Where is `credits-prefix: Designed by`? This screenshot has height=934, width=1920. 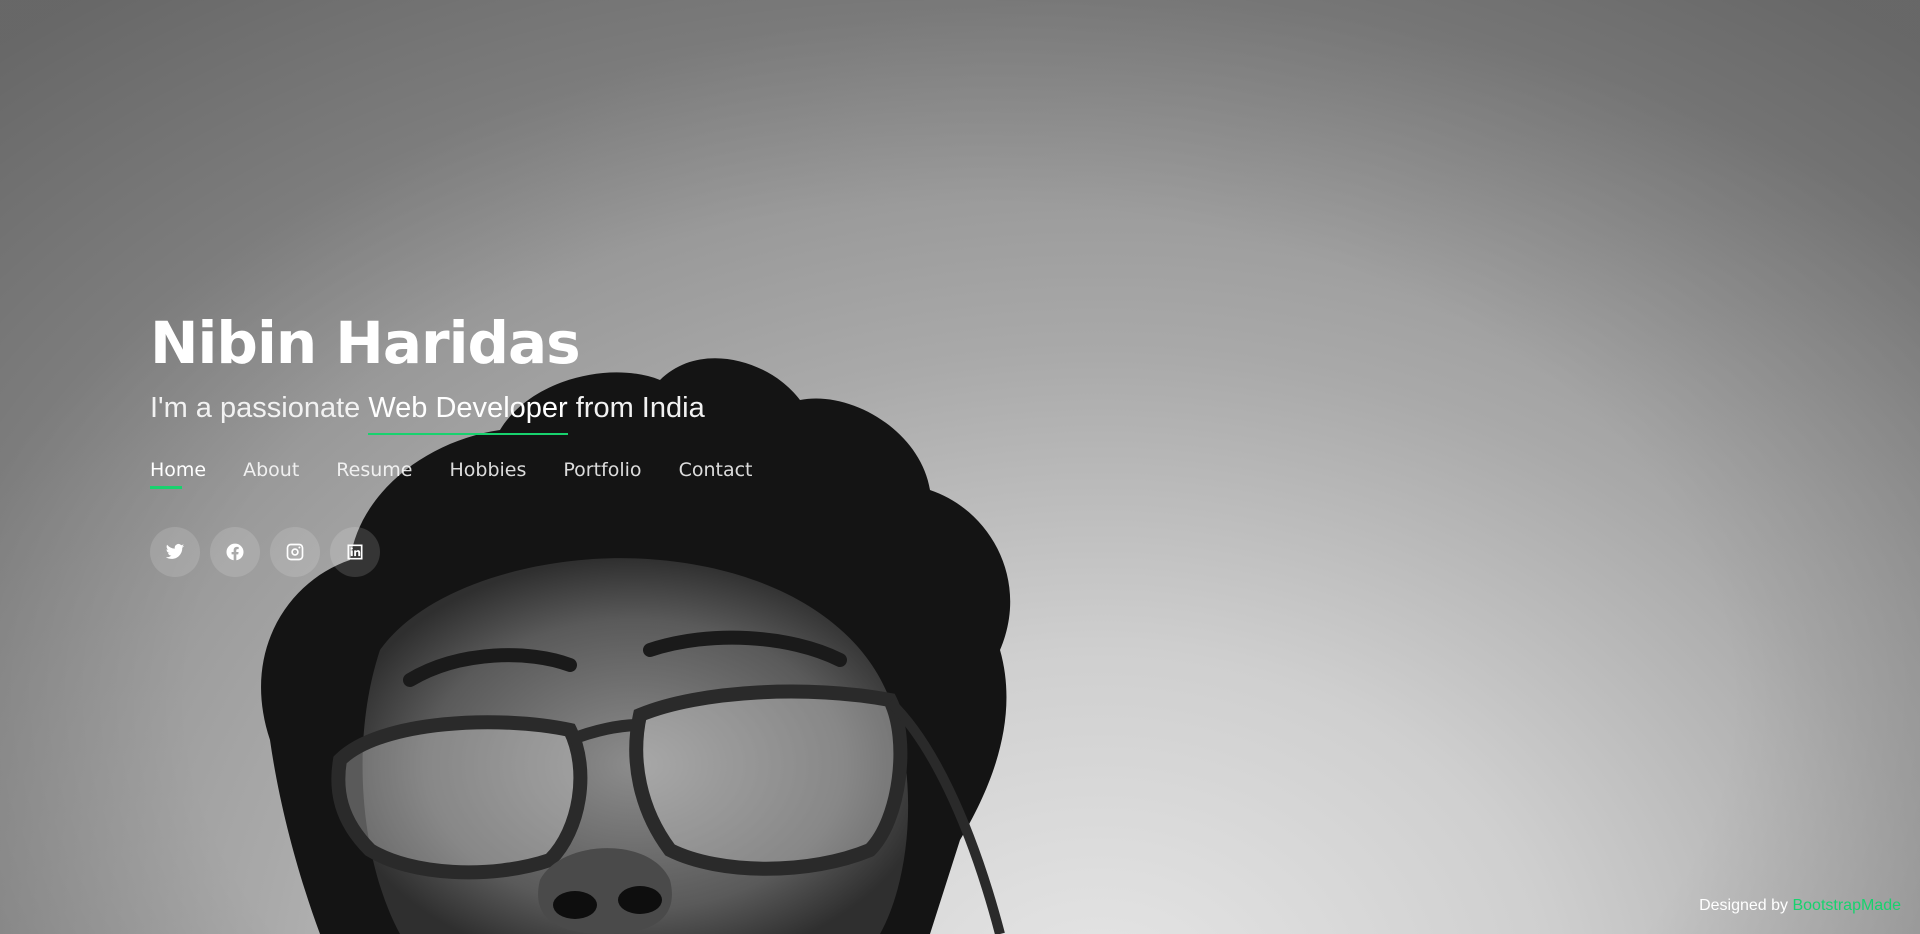
credits-prefix: Designed by is located at coordinates (1744, 905).